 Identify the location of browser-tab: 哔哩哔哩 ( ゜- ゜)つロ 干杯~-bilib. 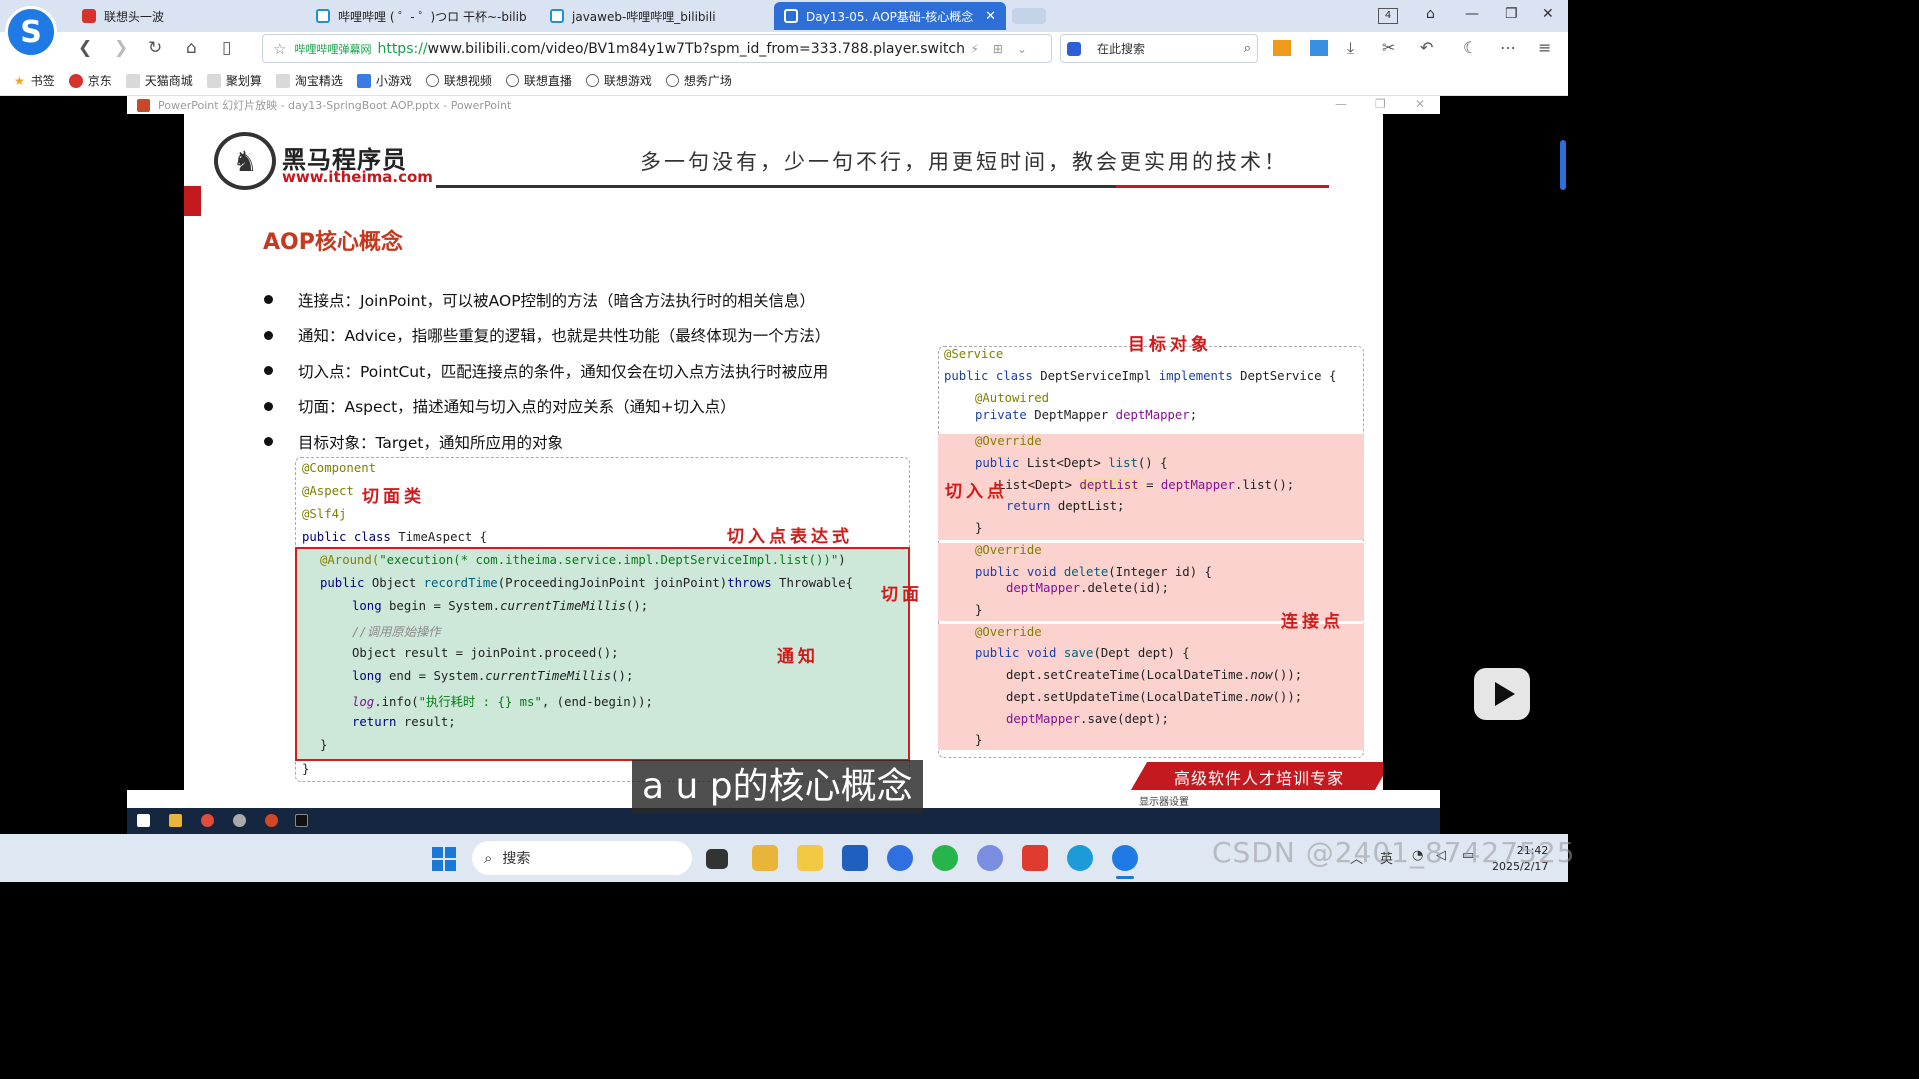
(422, 16).